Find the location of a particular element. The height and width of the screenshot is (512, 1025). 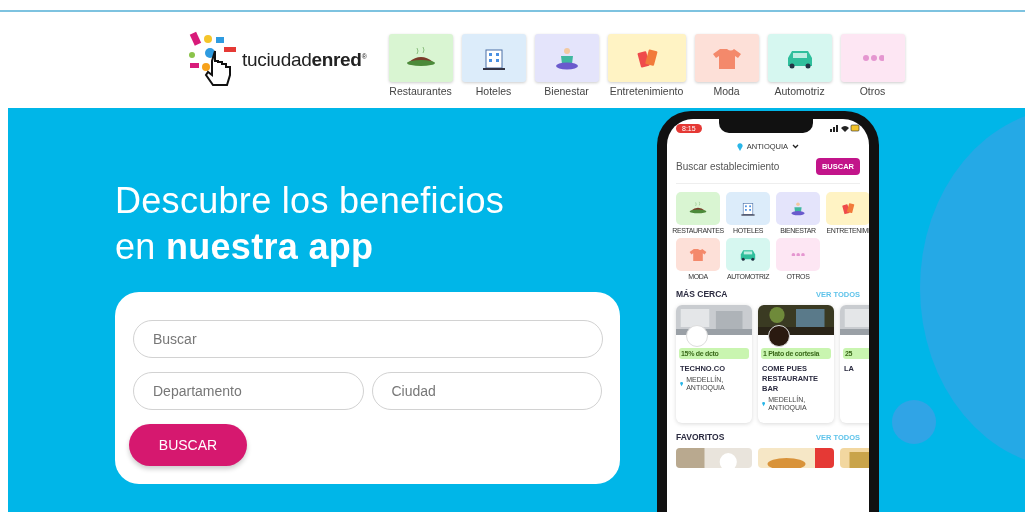

status-icons is located at coordinates (845, 128).